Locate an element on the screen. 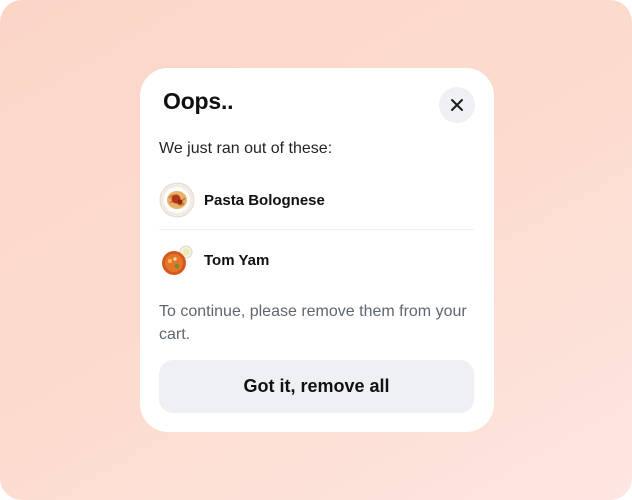 The height and width of the screenshot is (500, 632). close-icon is located at coordinates (457, 105).